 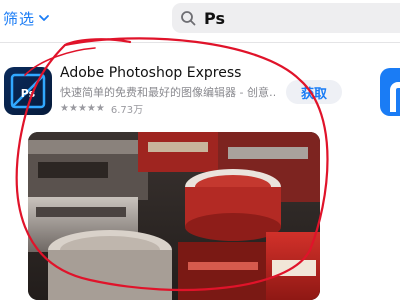 What do you see at coordinates (44, 18) in the screenshot?
I see `chevron-down-icon` at bounding box center [44, 18].